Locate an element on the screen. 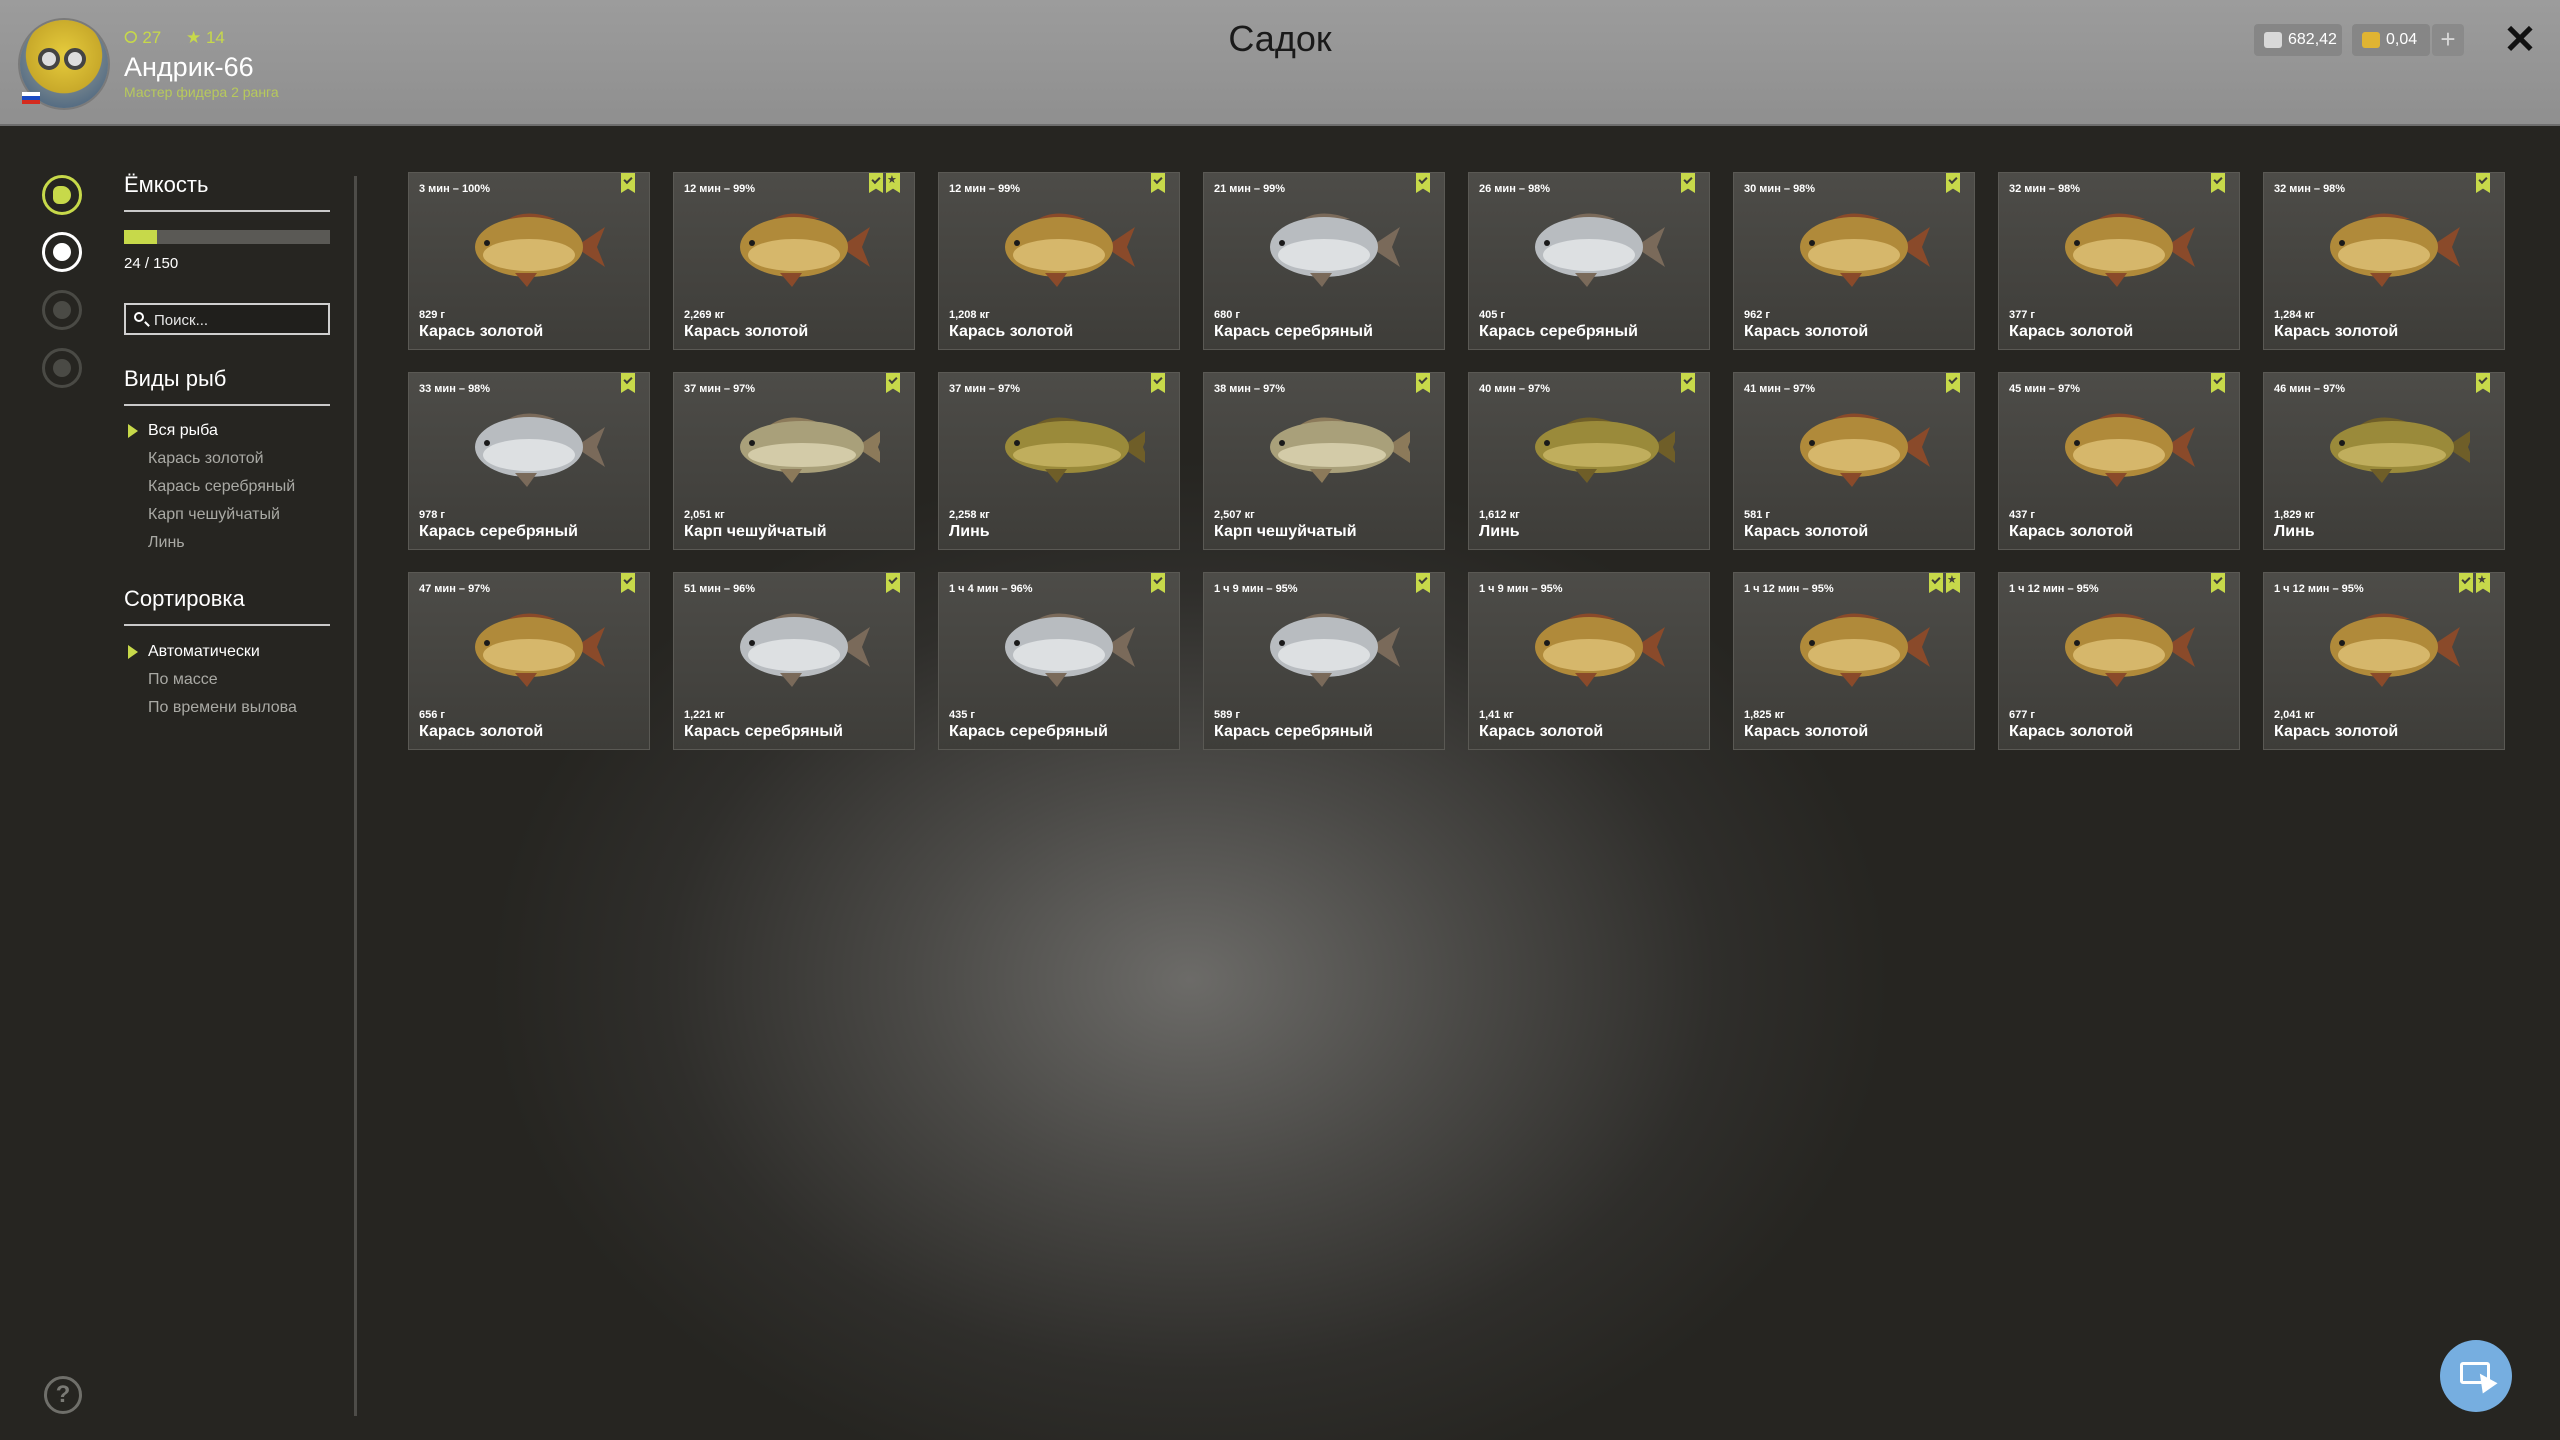 This screenshot has height=1440, width=2560. fish-catch-time: 1 ч 12 мин – 95% is located at coordinates (2054, 589).